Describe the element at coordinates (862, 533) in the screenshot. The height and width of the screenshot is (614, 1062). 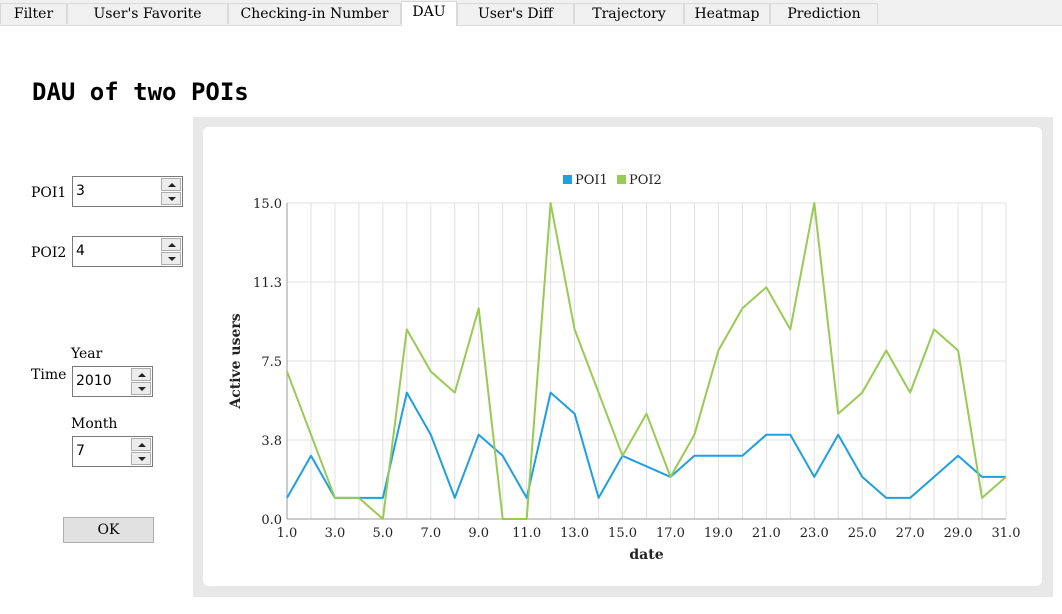
I see `x-tick-label: 25.0` at that location.